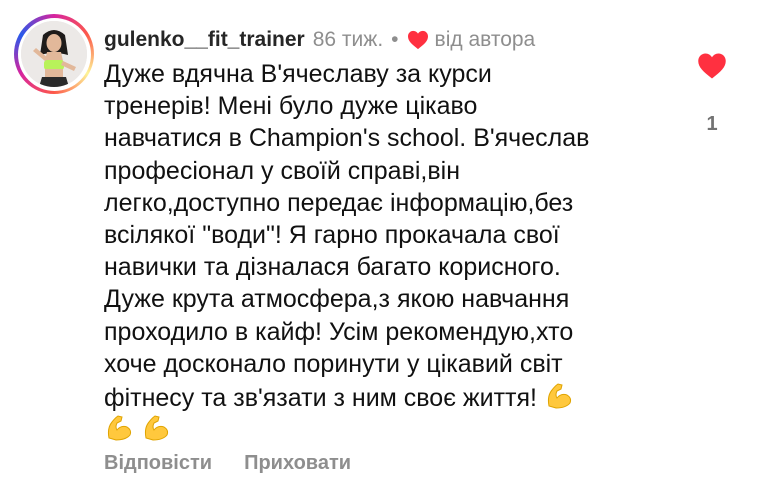  I want to click on comment-line: Дуже вдячна В'ячеславу за курси, so click(298, 74).